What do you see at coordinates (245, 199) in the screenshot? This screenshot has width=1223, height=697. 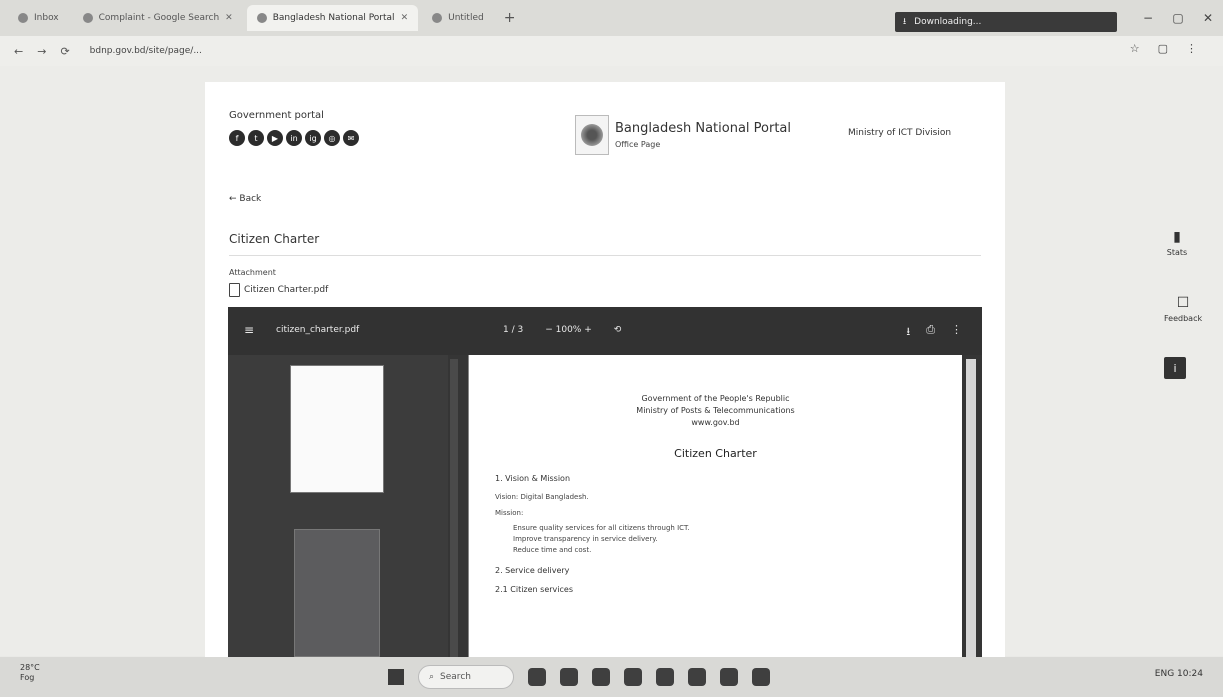 I see `back-link: ← Back` at bounding box center [245, 199].